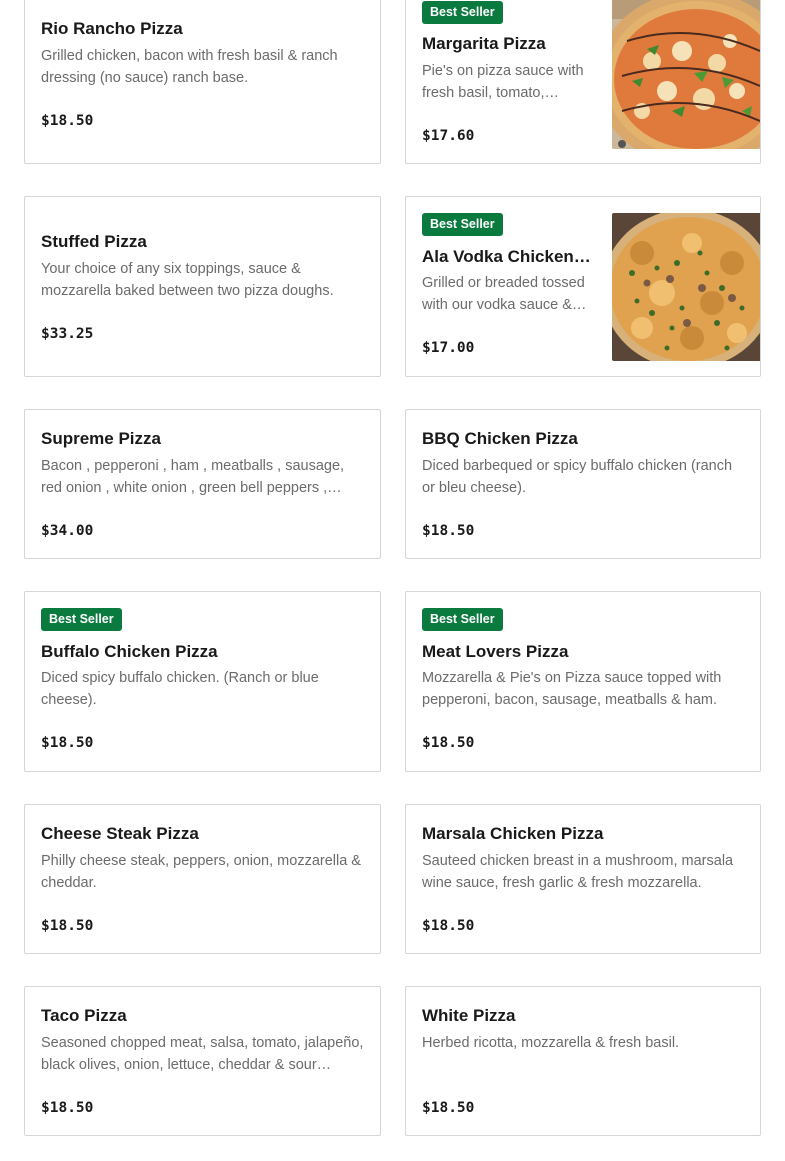 This screenshot has height=1161, width=785. Describe the element at coordinates (508, 256) in the screenshot. I see `item-title: Ala Vodka Chicken Pizza` at that location.